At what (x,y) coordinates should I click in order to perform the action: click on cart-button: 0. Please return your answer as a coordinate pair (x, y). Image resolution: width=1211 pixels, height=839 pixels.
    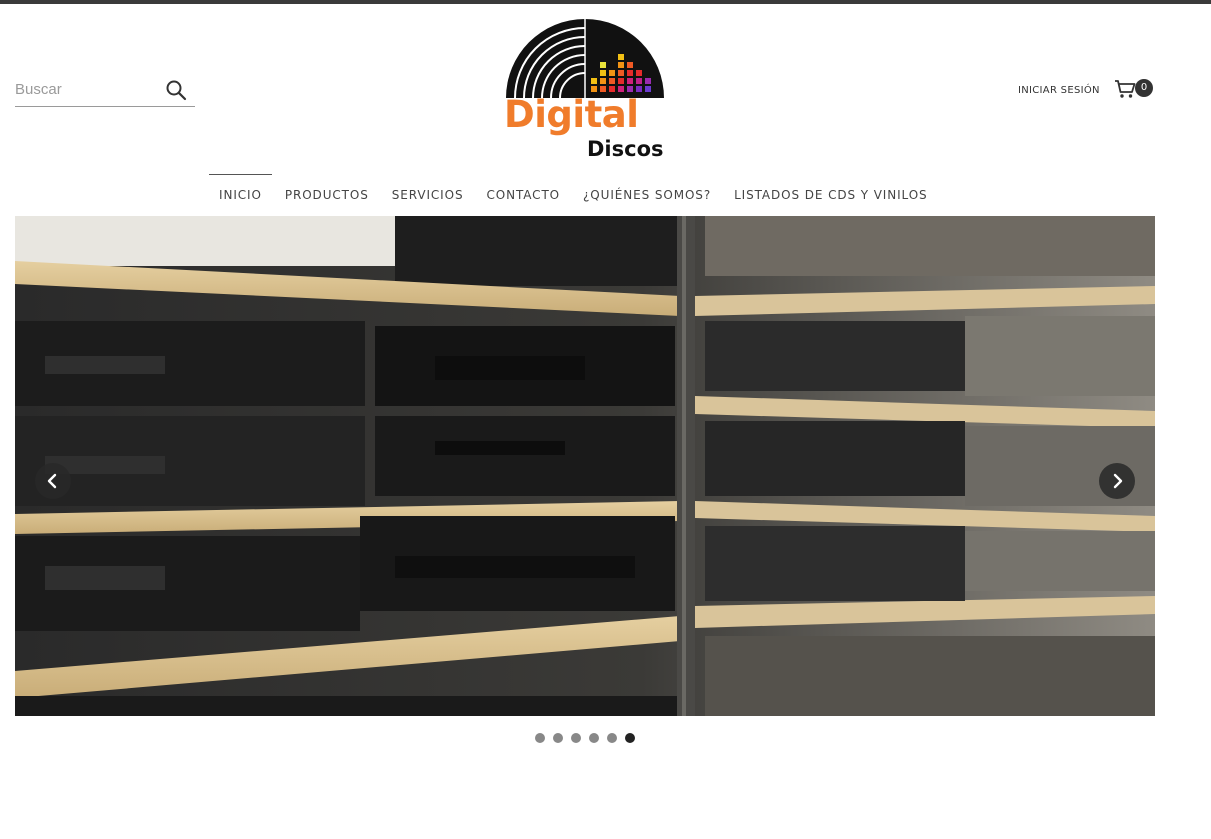
    Looking at the image, I should click on (1135, 89).